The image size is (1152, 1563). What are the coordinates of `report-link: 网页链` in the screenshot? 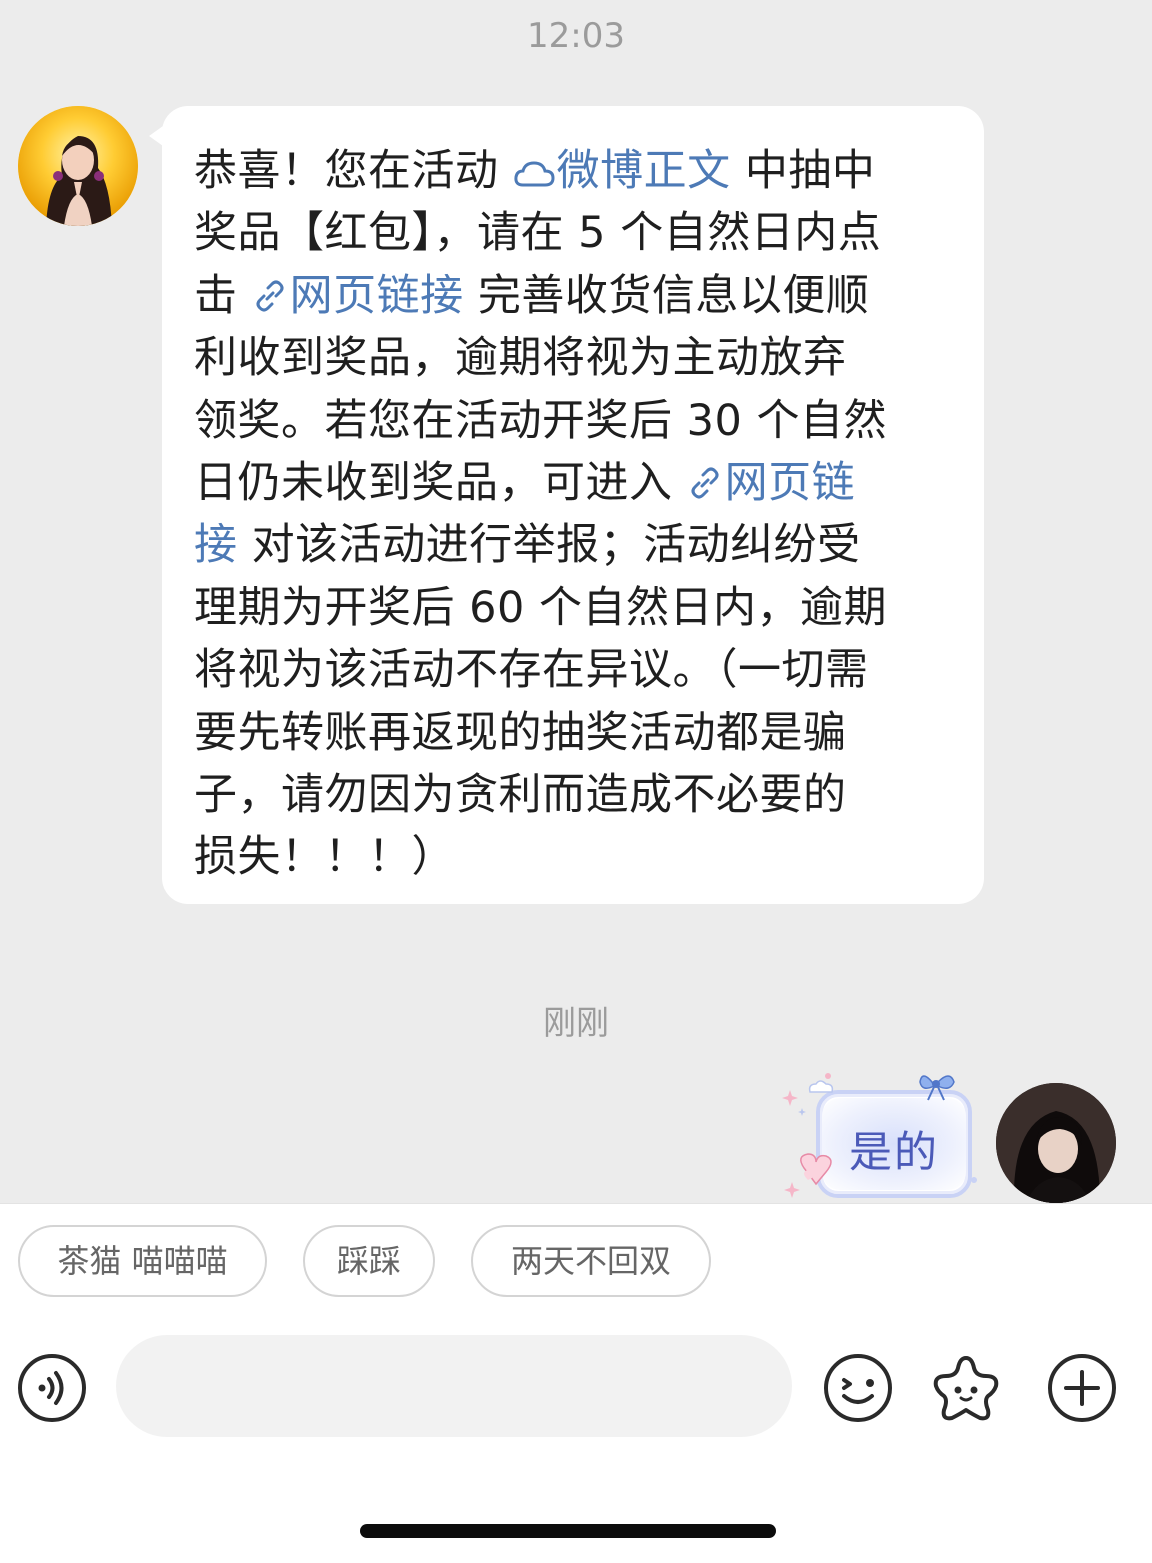 It's located at (771, 483).